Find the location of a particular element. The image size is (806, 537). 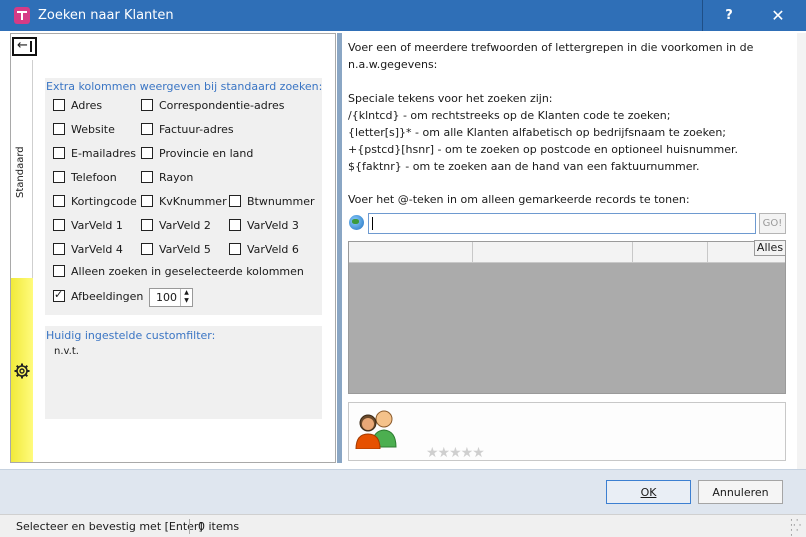

checkbox-adres: Adres is located at coordinates (77, 105).